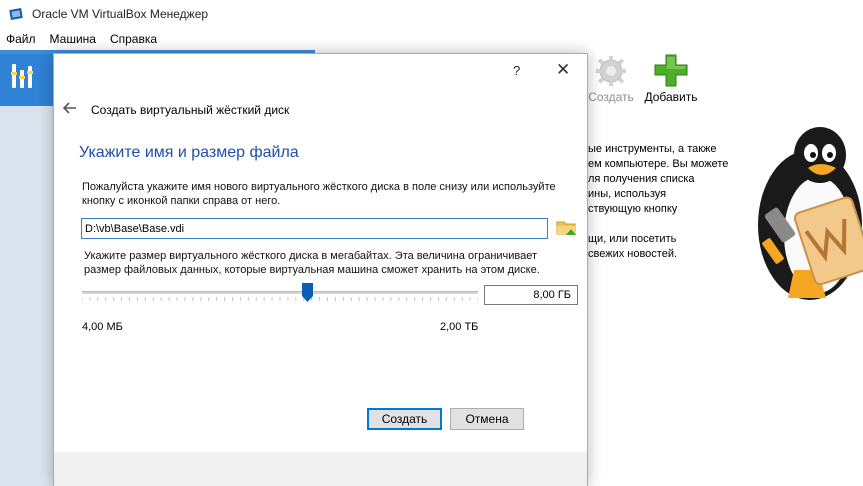  What do you see at coordinates (633, 254) in the screenshot?
I see `welcome-line: свежих новостей.` at bounding box center [633, 254].